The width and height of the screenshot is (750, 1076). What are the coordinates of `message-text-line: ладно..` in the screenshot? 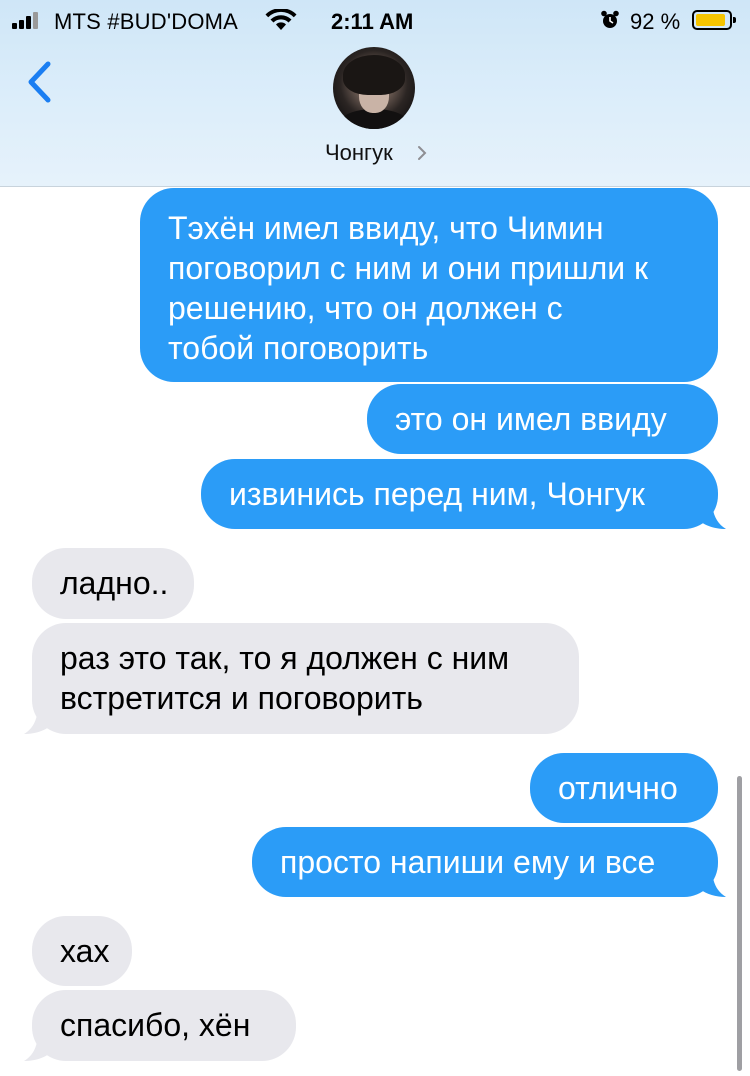 It's located at (114, 583).